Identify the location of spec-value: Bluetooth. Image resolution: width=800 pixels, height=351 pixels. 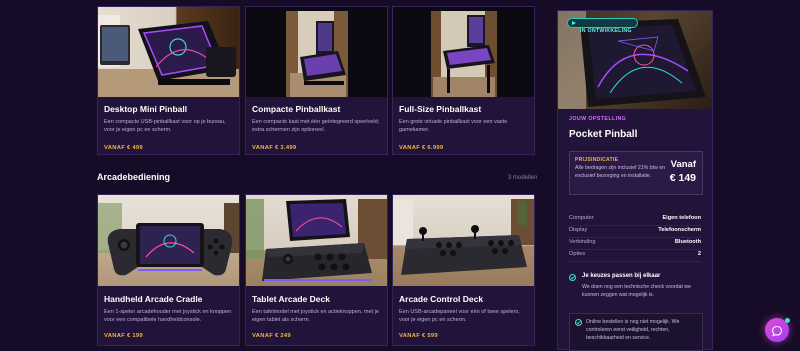
(687, 242).